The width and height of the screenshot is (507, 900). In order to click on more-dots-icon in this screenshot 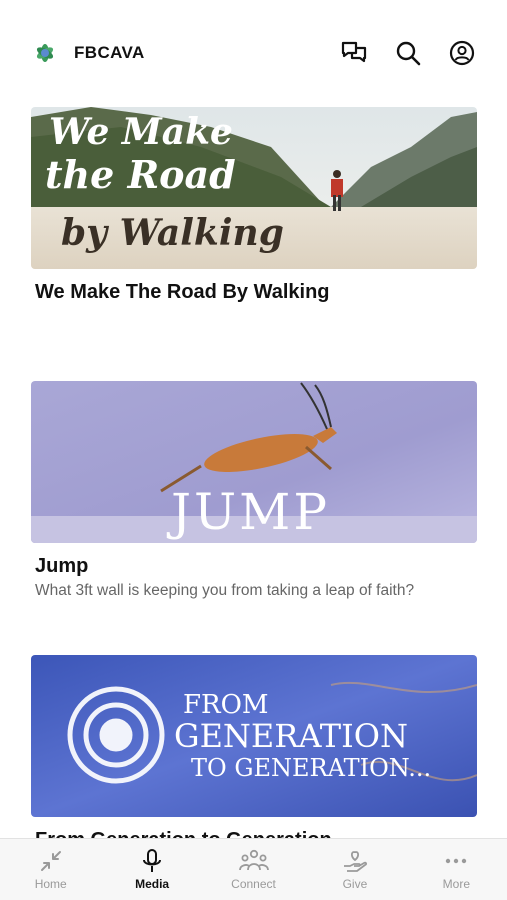, I will do `click(456, 861)`.